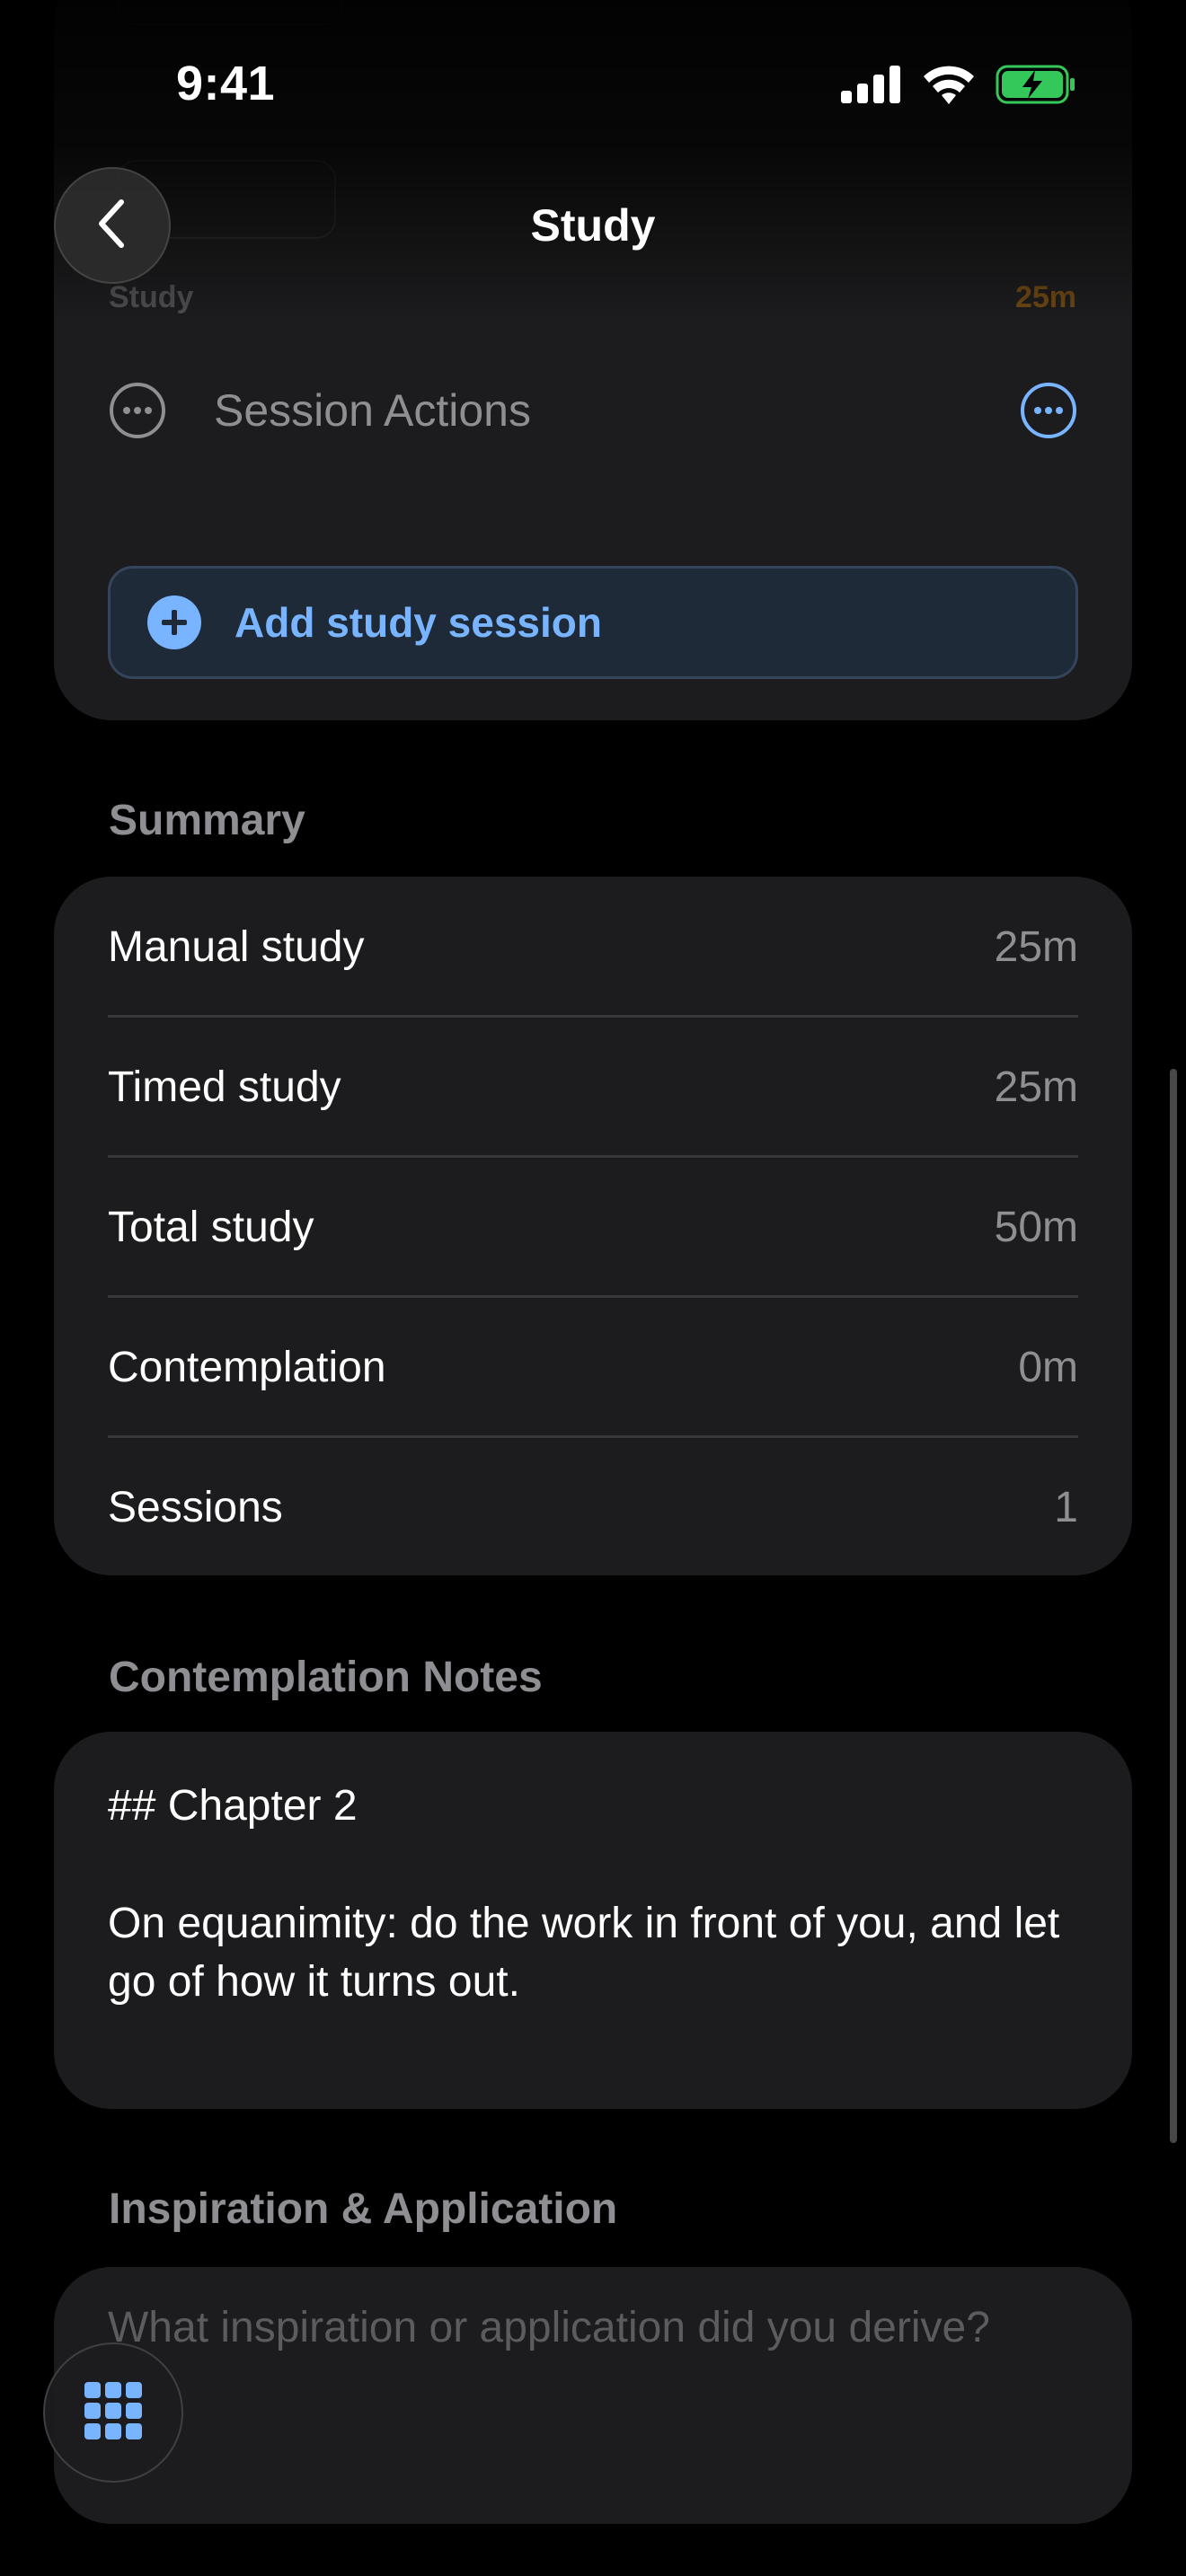 The width and height of the screenshot is (1186, 2576). I want to click on session-actions-menu-button, so click(1048, 410).